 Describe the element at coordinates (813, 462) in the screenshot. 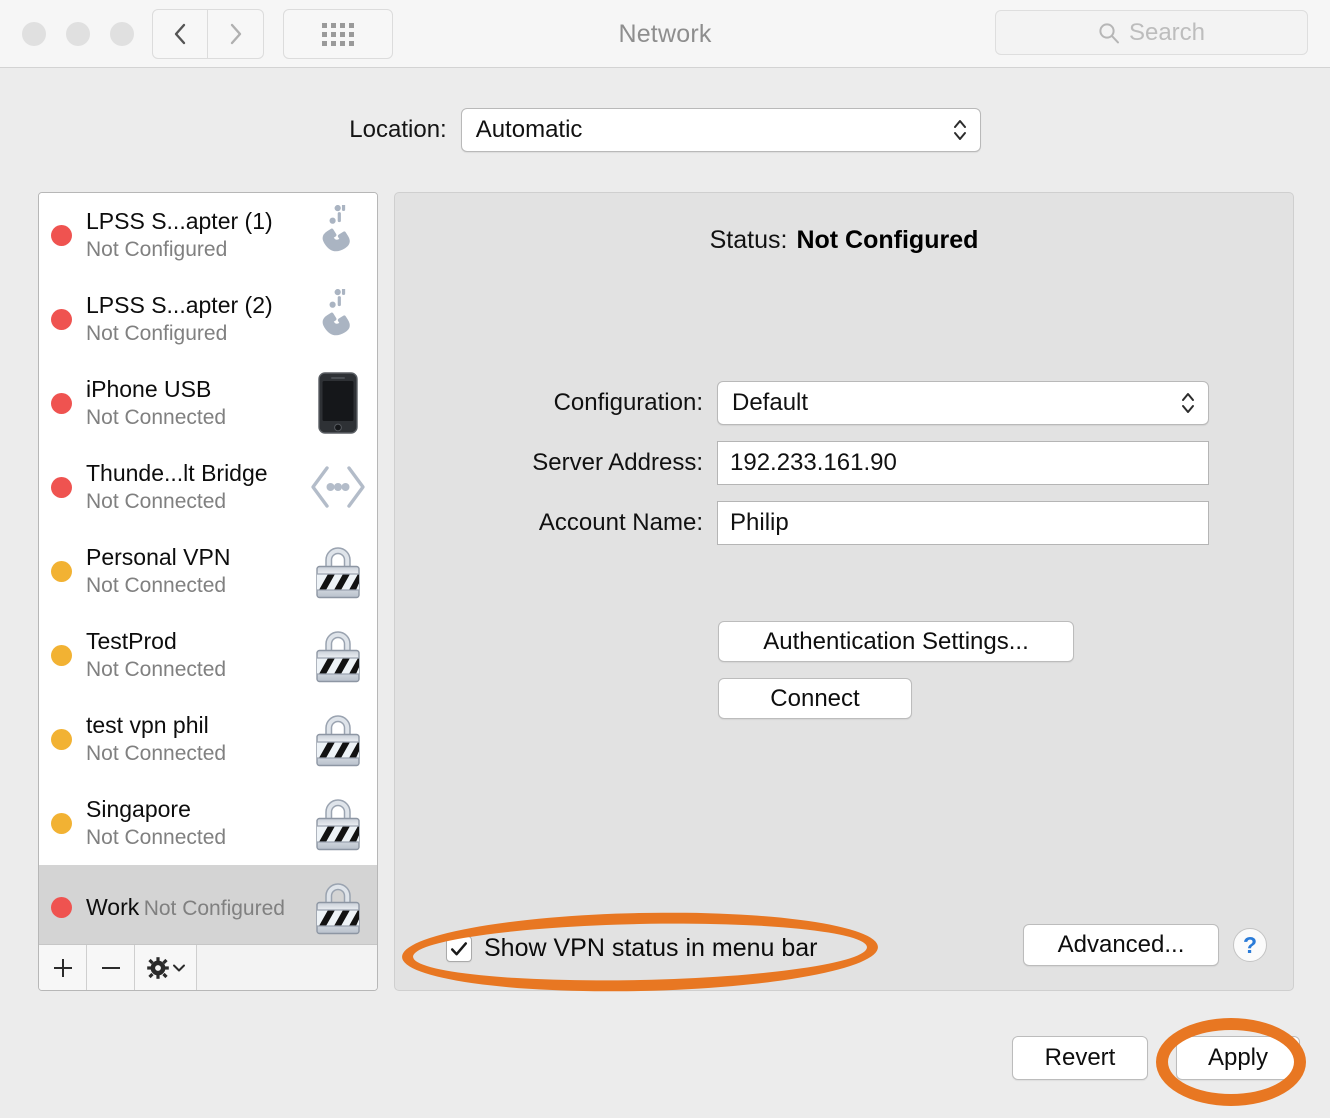

I see `text-input-value: 192.233.161.90` at that location.